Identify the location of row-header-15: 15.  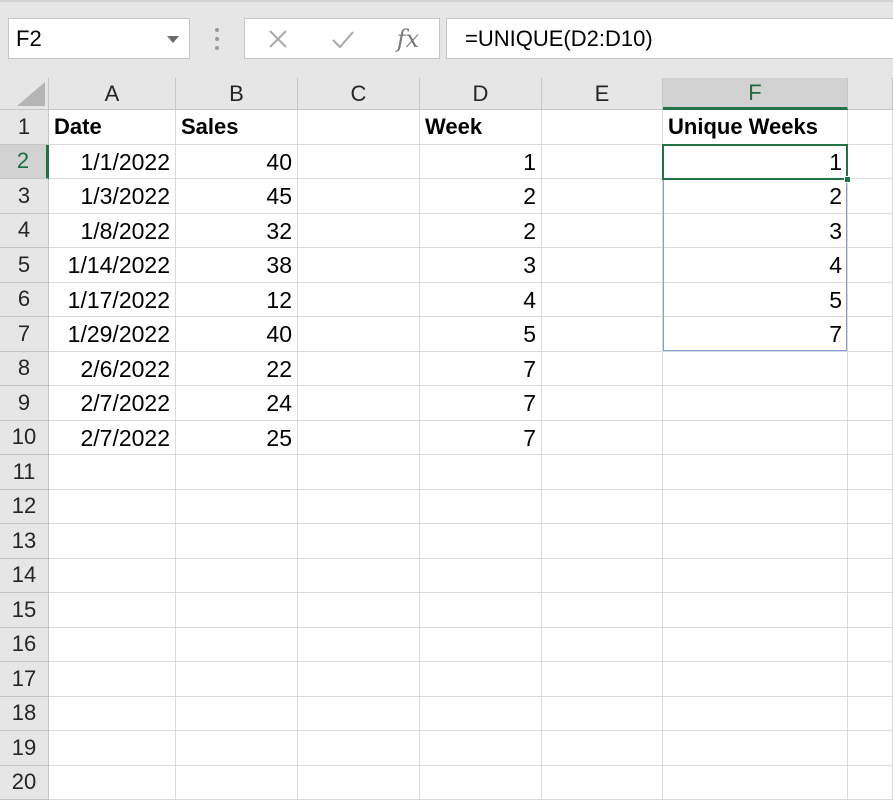
(24, 610).